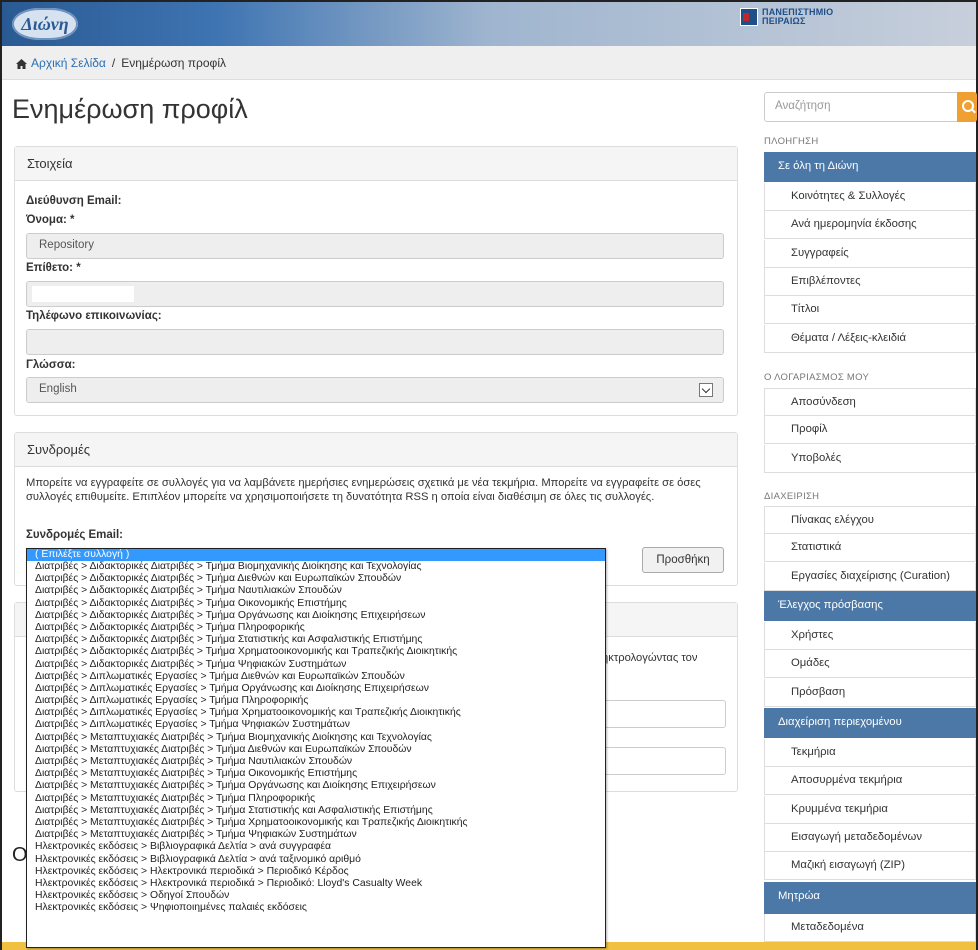 The height and width of the screenshot is (950, 978). I want to click on details-heading: Στοιχεία, so click(376, 164).